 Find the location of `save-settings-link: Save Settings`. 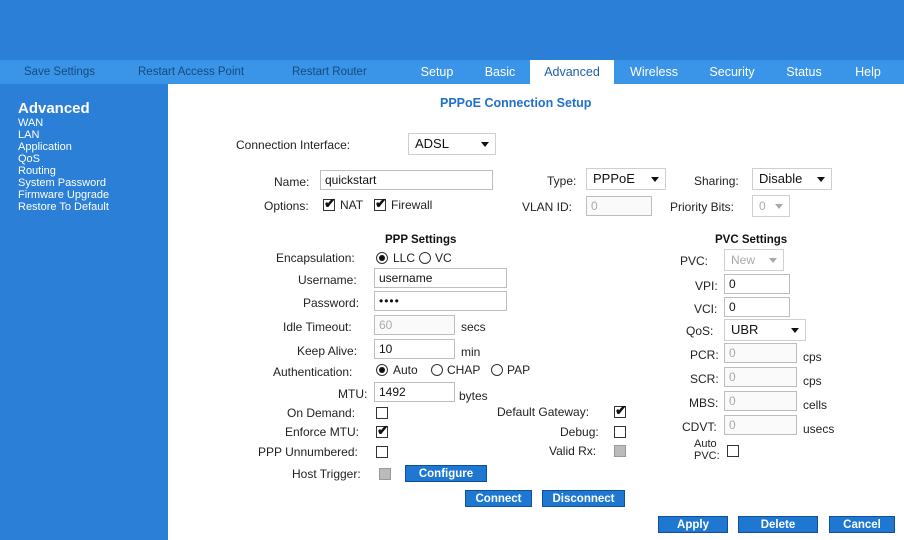

save-settings-link: Save Settings is located at coordinates (59, 72).